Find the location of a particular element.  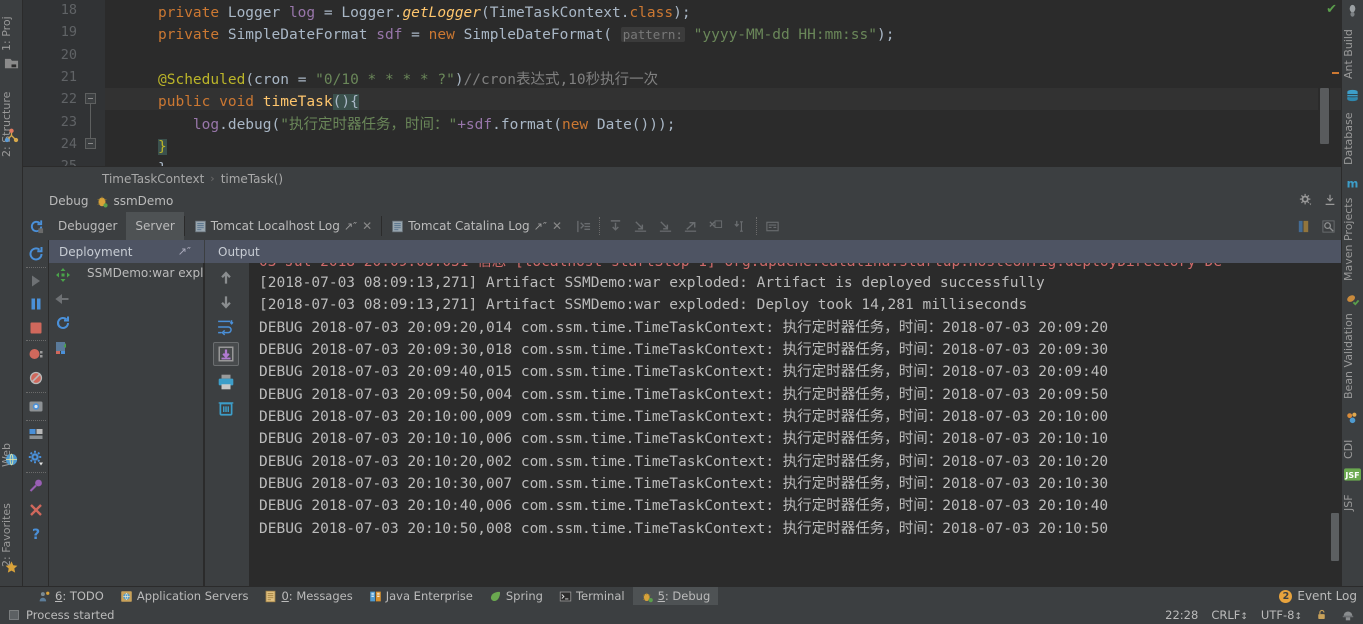

force-step-into-icon is located at coordinates (665, 226).